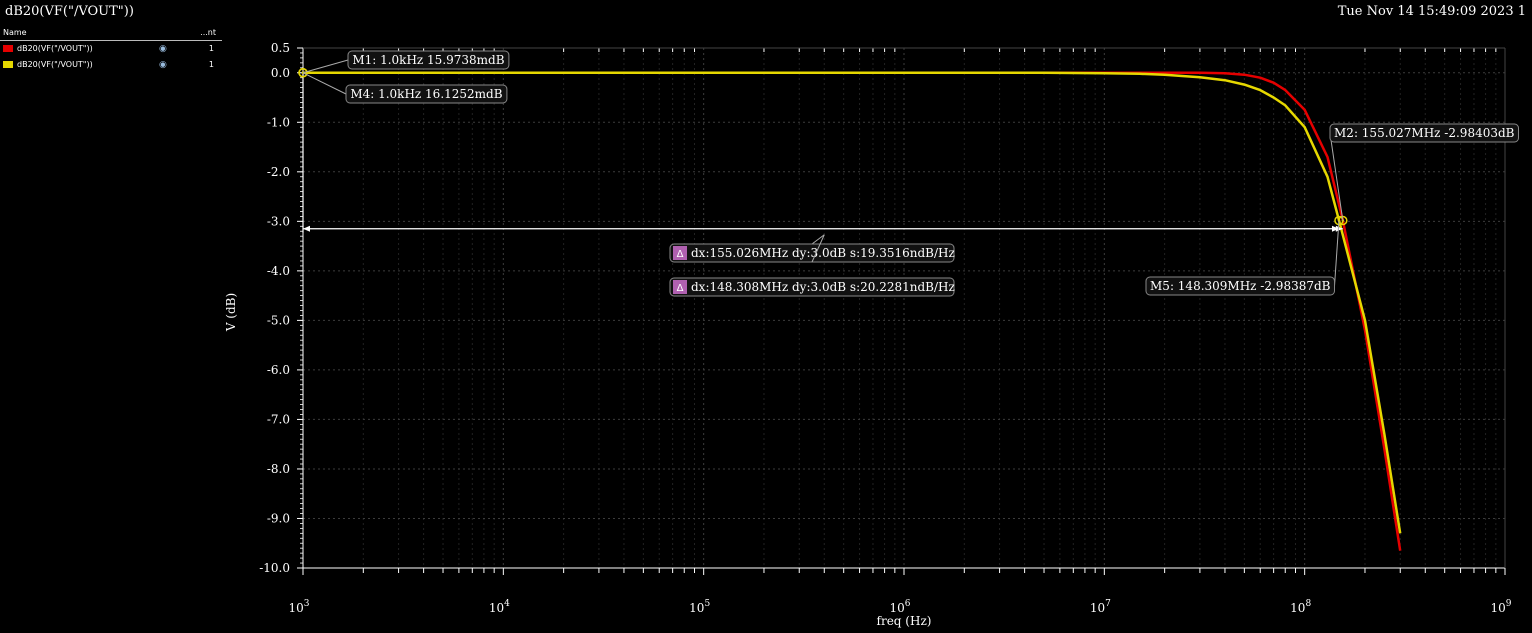 The image size is (1532, 633). Describe the element at coordinates (908, 604) in the screenshot. I see `x-tick-exponent: 6` at that location.